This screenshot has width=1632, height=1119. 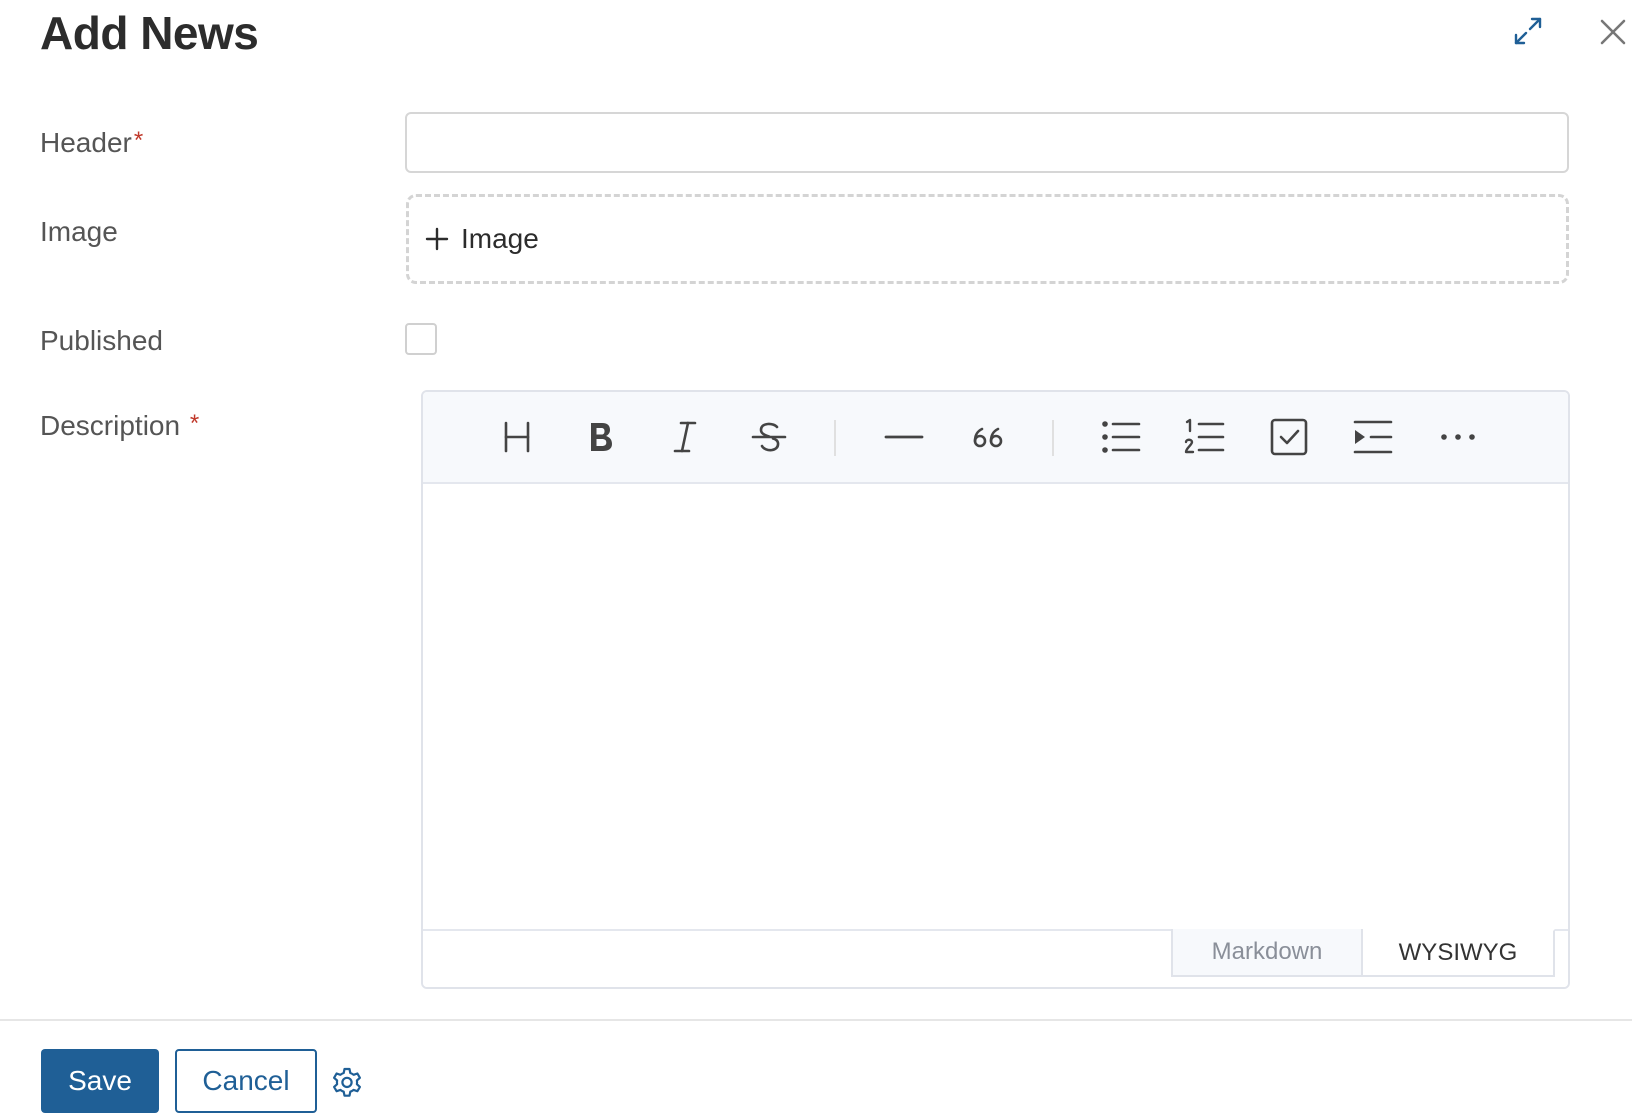 What do you see at coordinates (437, 239) in the screenshot?
I see `plus-icon` at bounding box center [437, 239].